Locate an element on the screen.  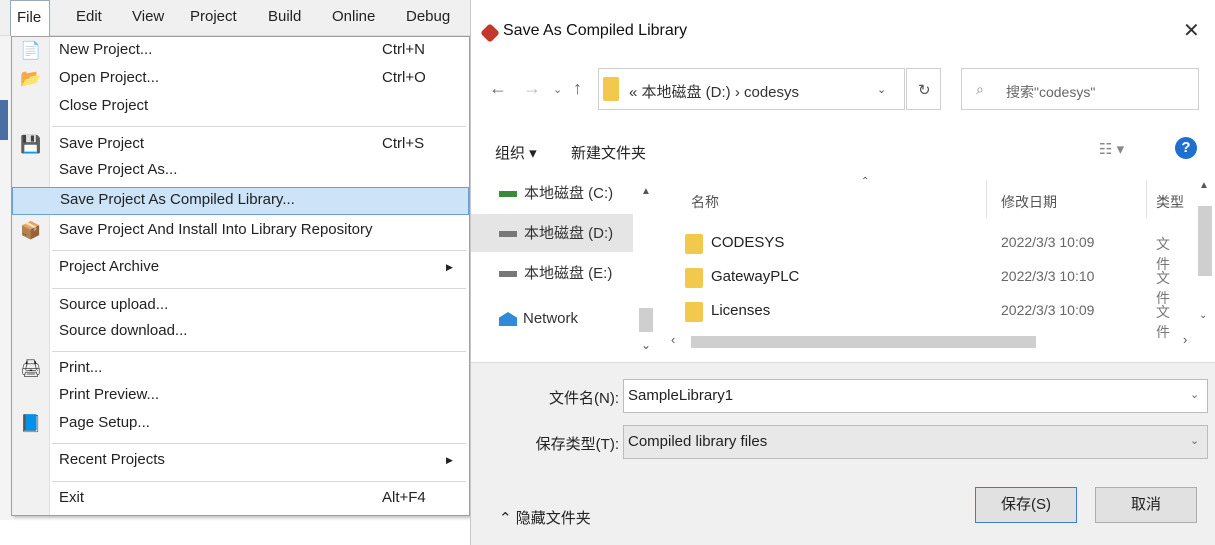
menu-item-new-project: 📄 New Project... Ctrl+N is located at coordinates (240, 53).